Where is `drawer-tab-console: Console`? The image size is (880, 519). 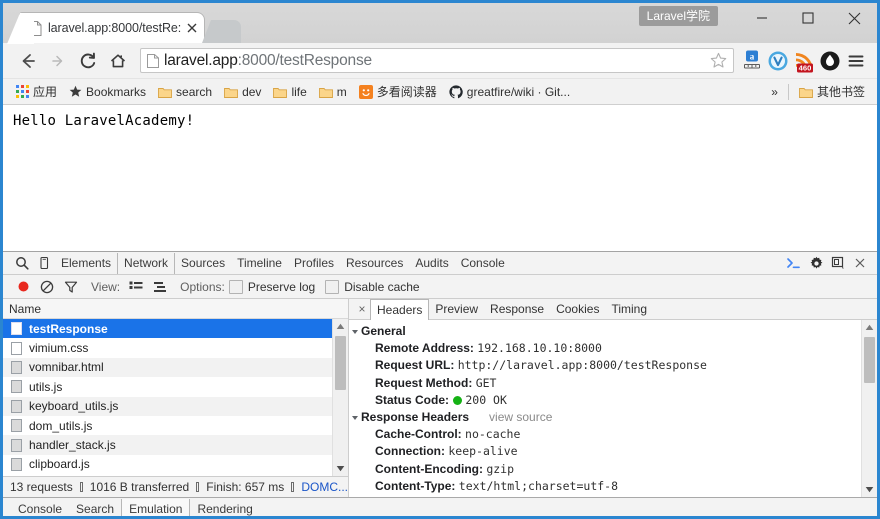
drawer-tab-console: Console is located at coordinates (40, 508).